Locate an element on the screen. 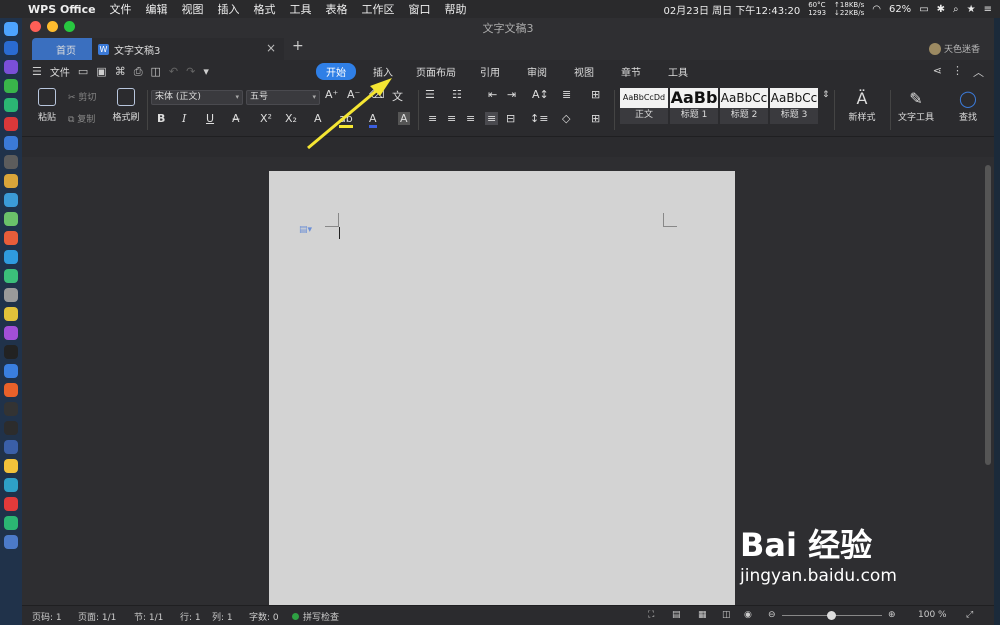 The height and width of the screenshot is (625, 1000). tab-sections: 章节 is located at coordinates (631, 71).